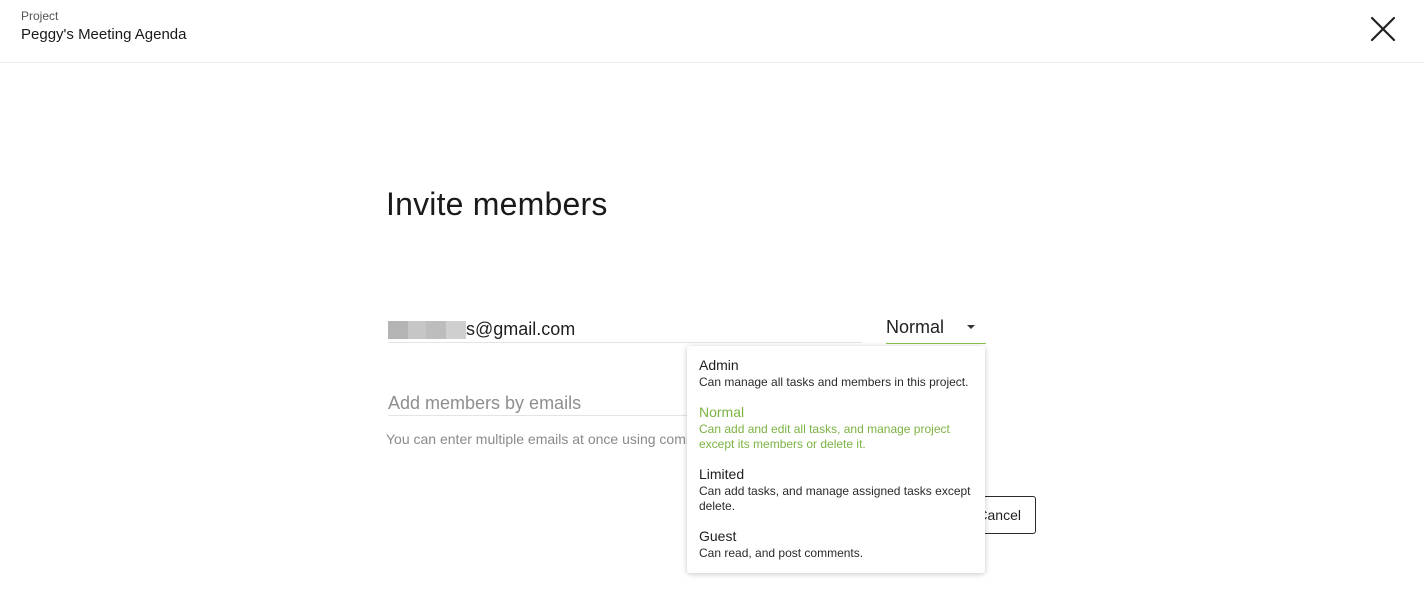  What do you see at coordinates (427, 330) in the screenshot?
I see `redacted-email-prefix` at bounding box center [427, 330].